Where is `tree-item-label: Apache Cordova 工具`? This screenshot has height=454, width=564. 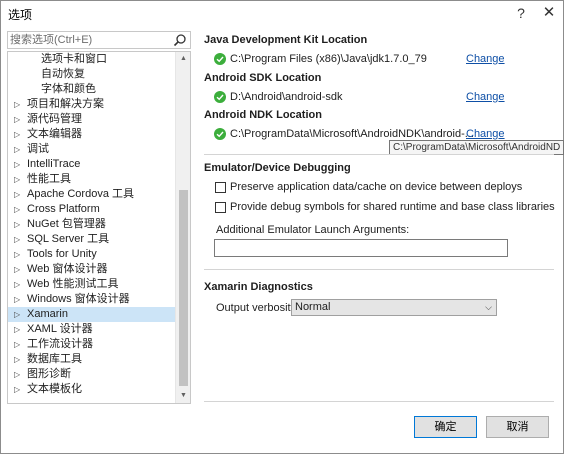 tree-item-label: Apache Cordova 工具 is located at coordinates (80, 194).